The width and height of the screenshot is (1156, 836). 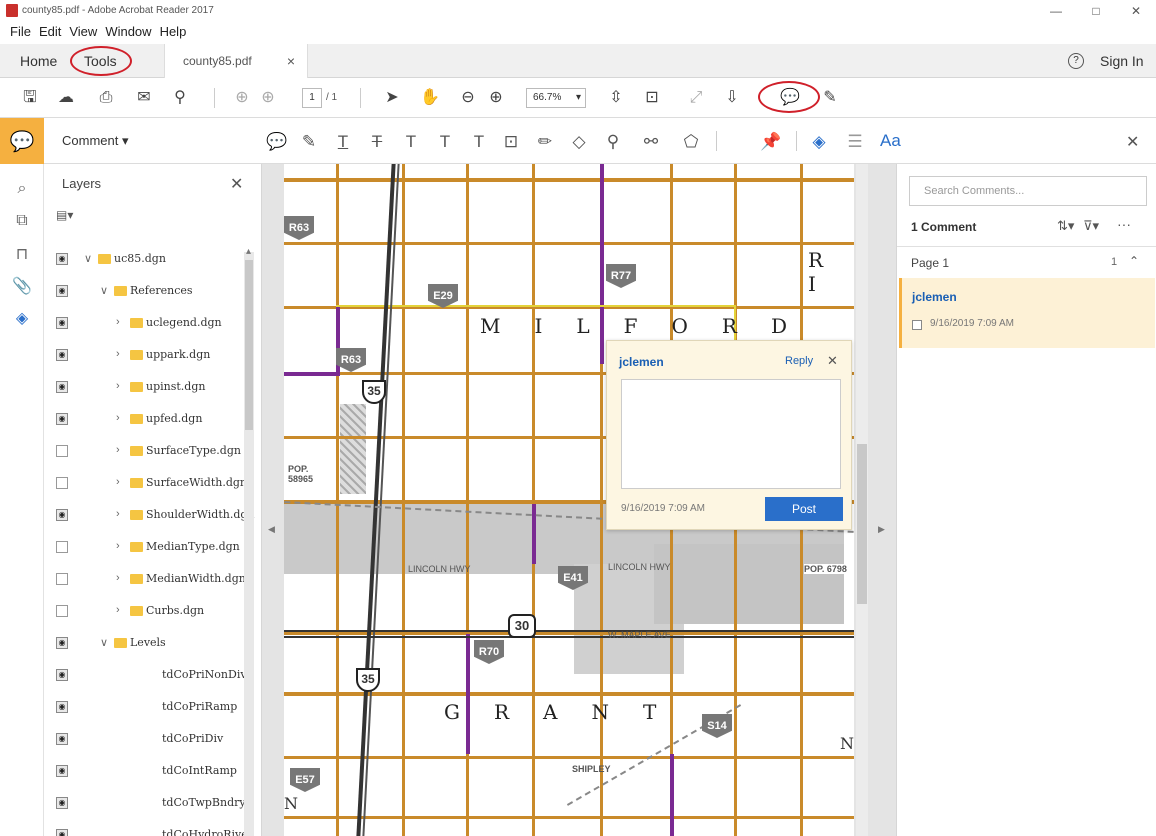 What do you see at coordinates (1132, 142) in the screenshot?
I see `close-comment-toolbar-icon: ✕` at bounding box center [1132, 142].